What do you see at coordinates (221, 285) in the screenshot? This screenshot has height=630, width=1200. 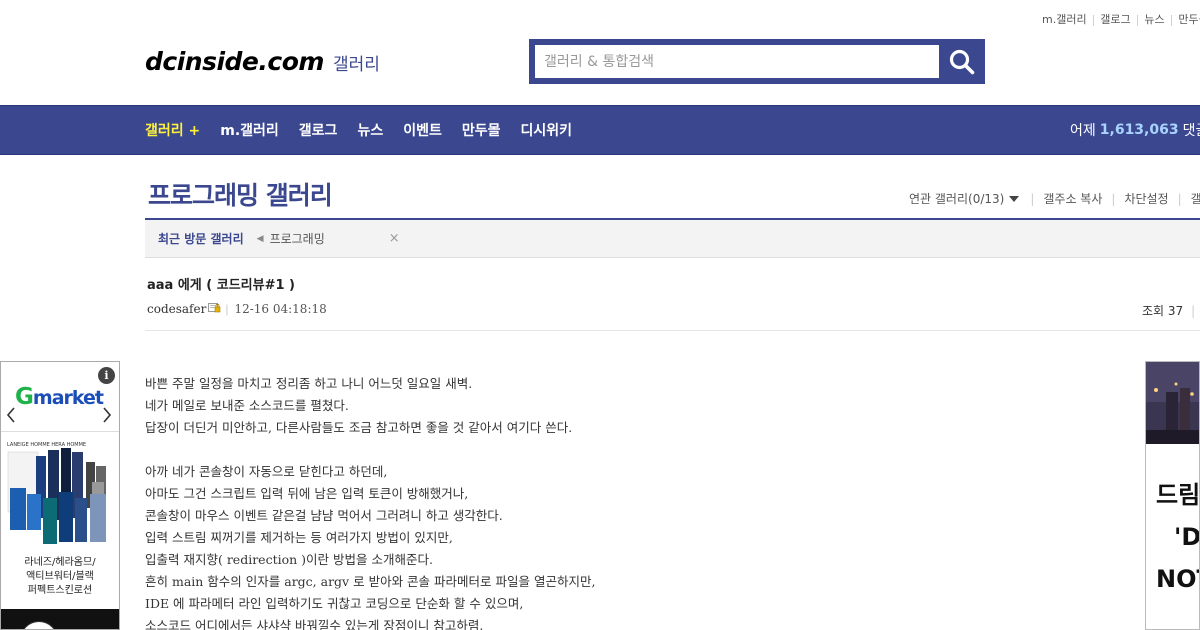 I see `post-title: aaa 에게 ( 코드리뷰#1 )` at bounding box center [221, 285].